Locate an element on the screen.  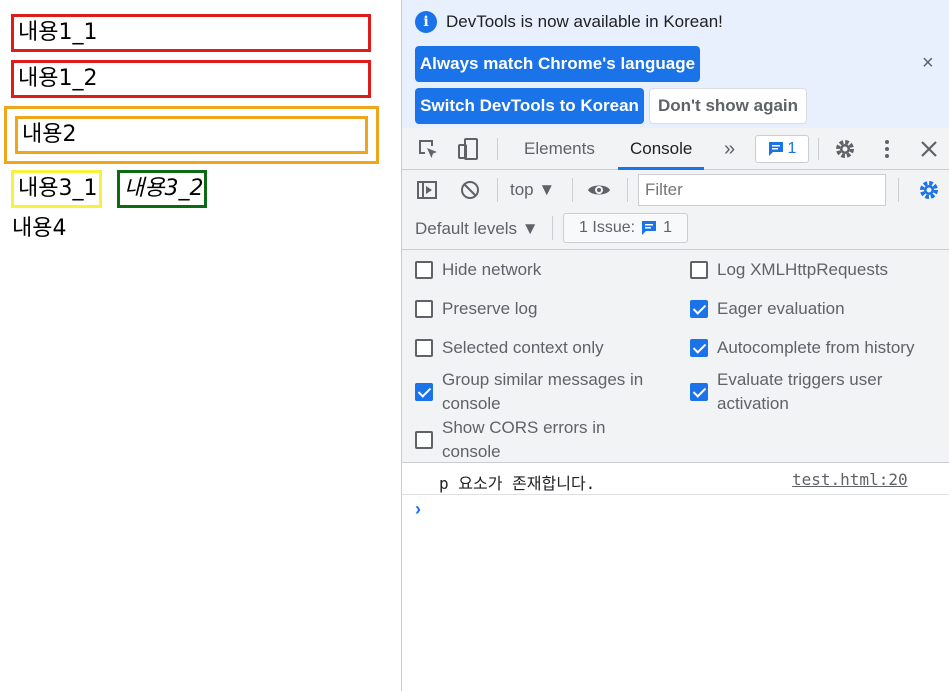
content-3-1-box: 내용3_1 is located at coordinates (56, 189).